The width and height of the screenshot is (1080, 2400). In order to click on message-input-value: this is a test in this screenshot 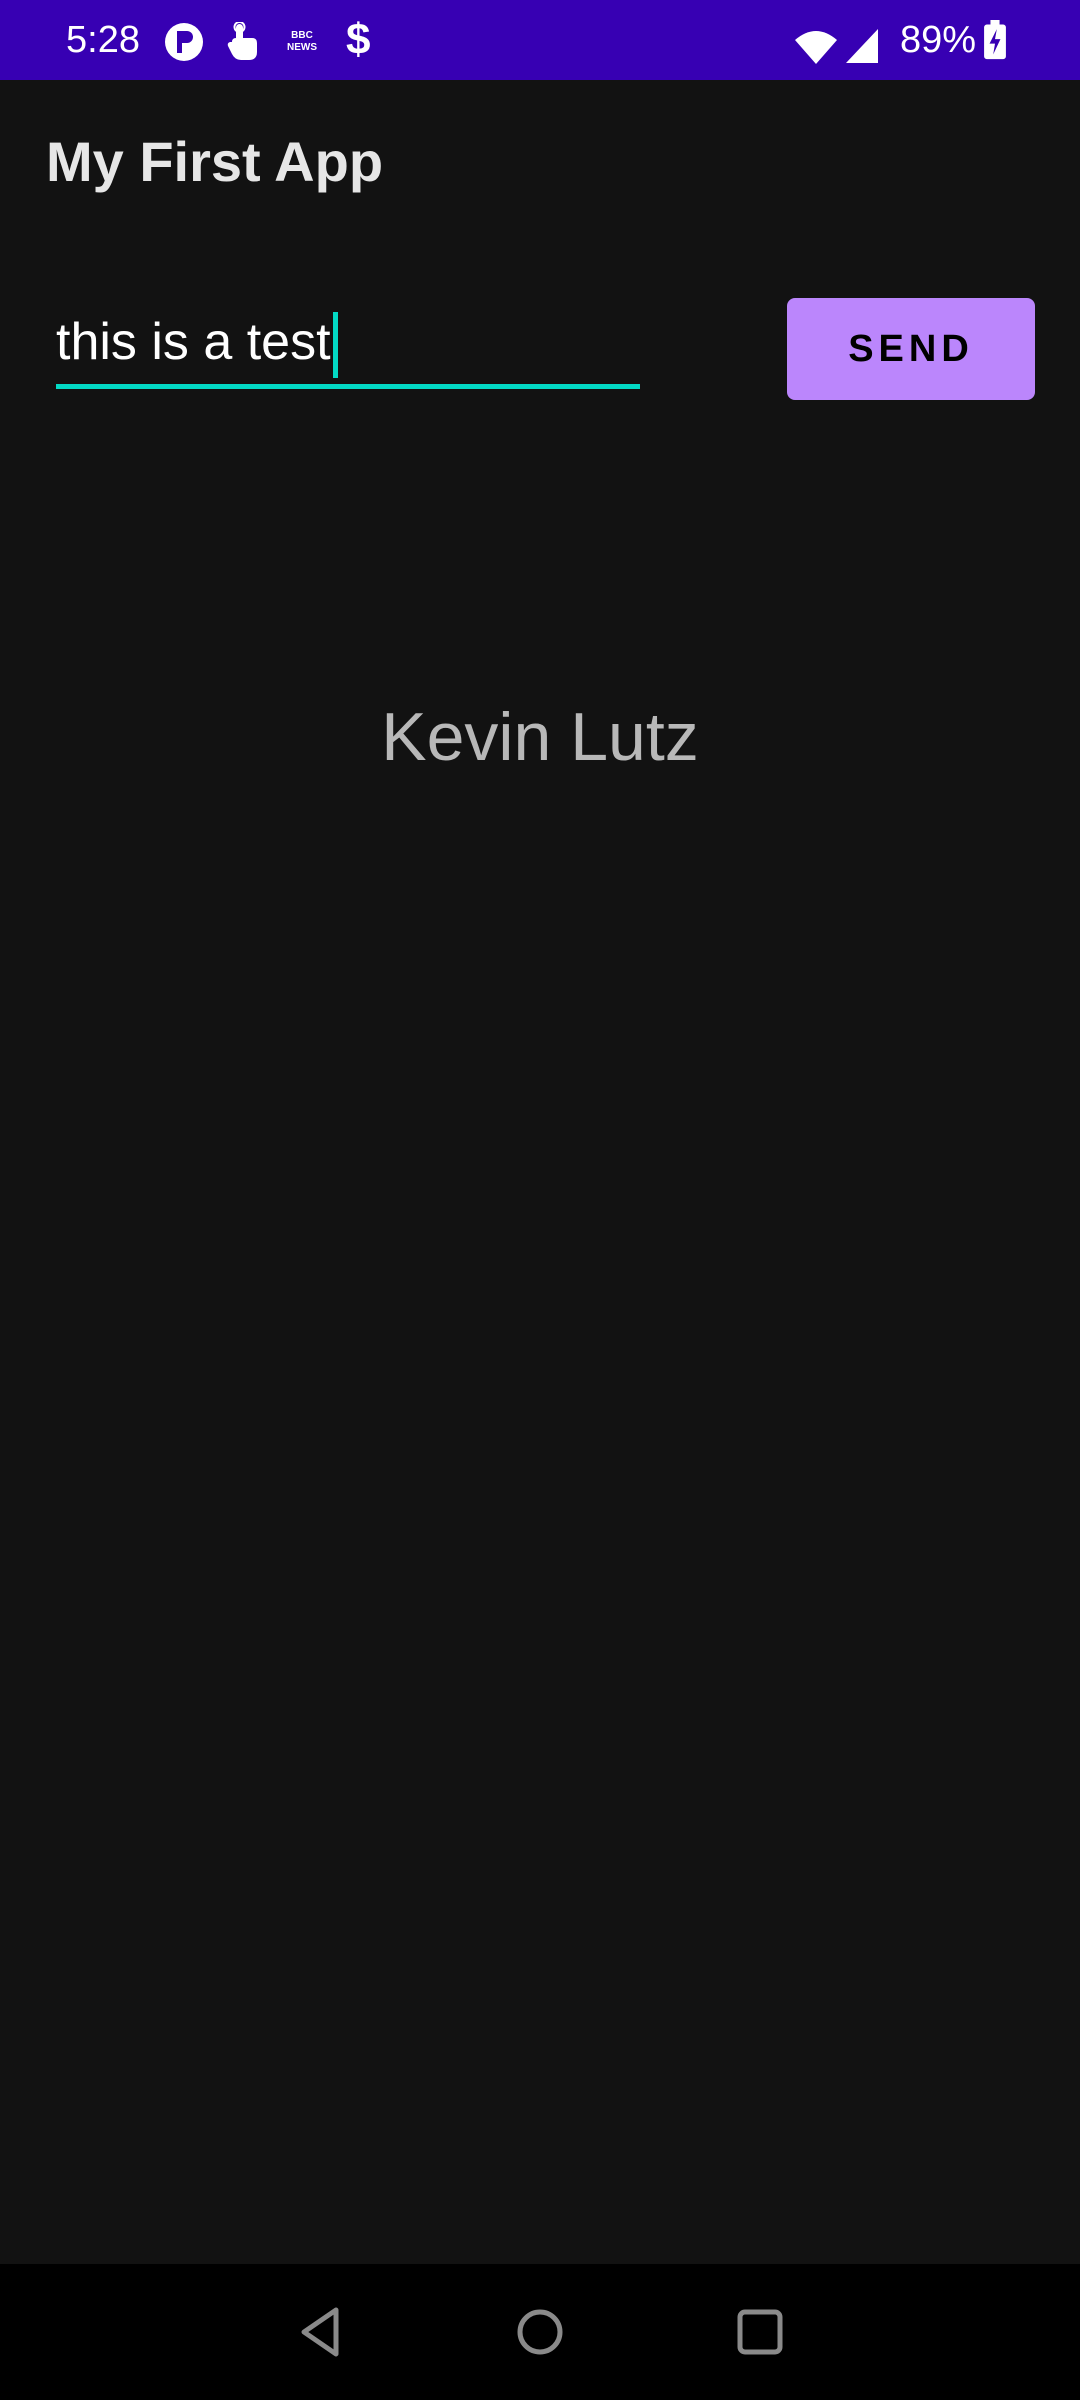, I will do `click(193, 342)`.